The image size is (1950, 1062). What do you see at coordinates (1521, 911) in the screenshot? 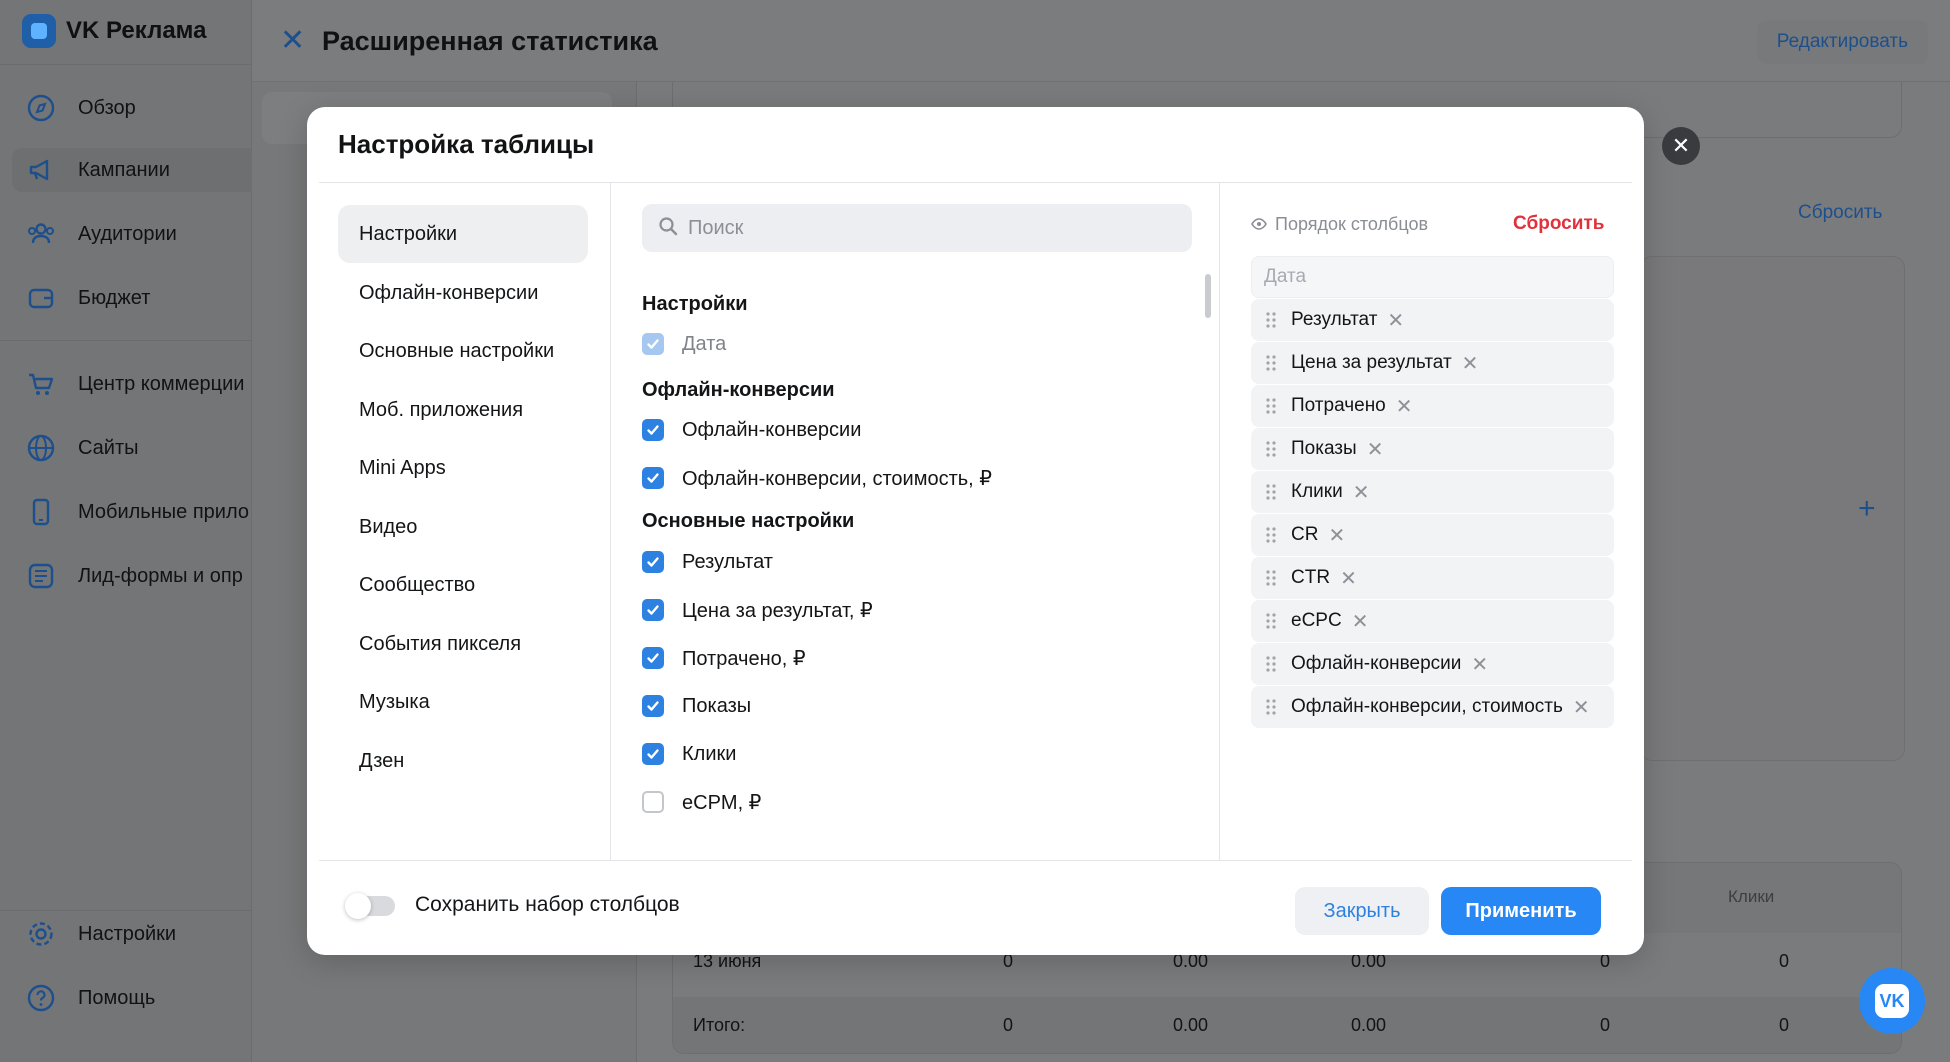
I see `apply-button: Применить` at bounding box center [1521, 911].